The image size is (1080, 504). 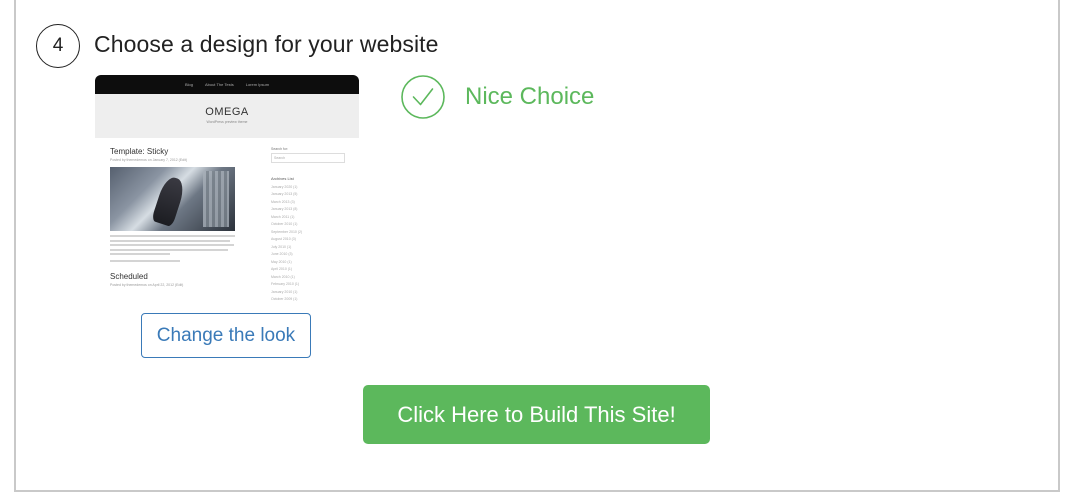 I want to click on preview-archive-item: March 2011 (1), so click(x=283, y=216).